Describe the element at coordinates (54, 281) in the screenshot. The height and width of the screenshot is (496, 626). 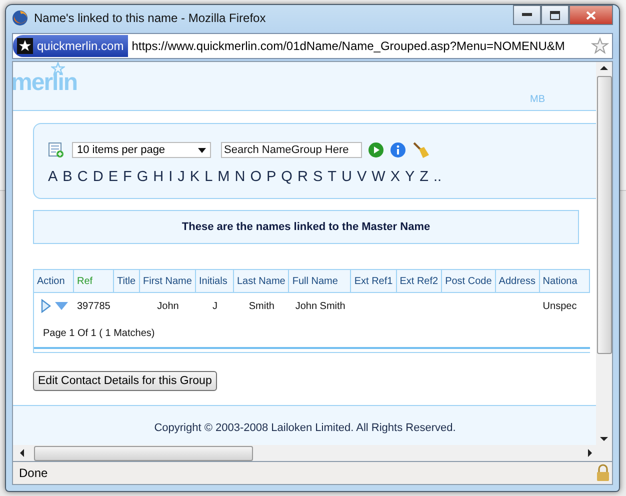
I see `column-header: Action` at that location.